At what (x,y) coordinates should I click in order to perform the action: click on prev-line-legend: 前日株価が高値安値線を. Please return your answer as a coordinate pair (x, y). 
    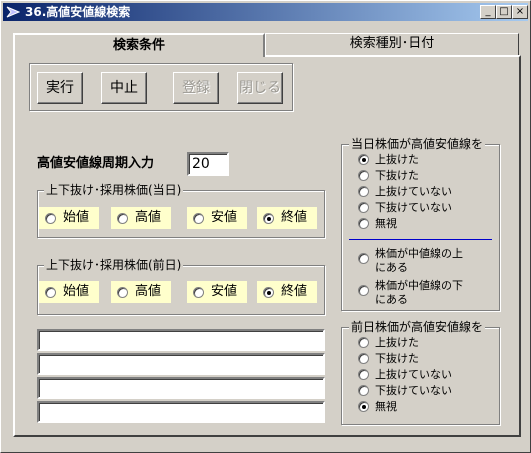
    Looking at the image, I should click on (417, 327).